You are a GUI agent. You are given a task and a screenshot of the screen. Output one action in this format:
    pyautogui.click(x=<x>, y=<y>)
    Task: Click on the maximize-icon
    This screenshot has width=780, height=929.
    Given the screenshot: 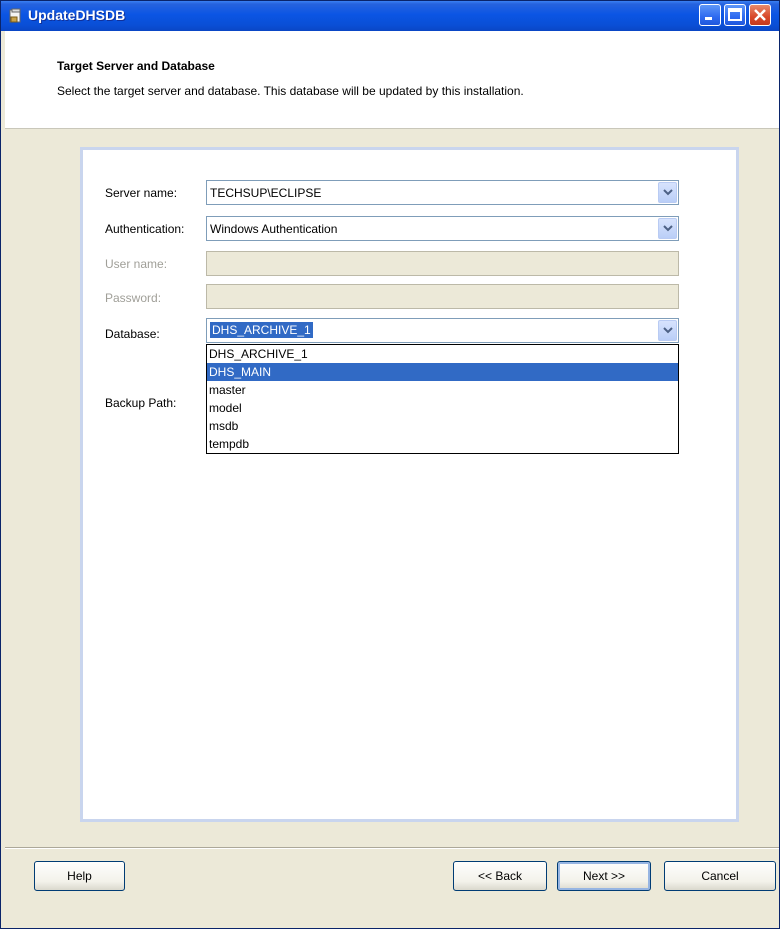 What is the action you would take?
    pyautogui.click(x=735, y=14)
    